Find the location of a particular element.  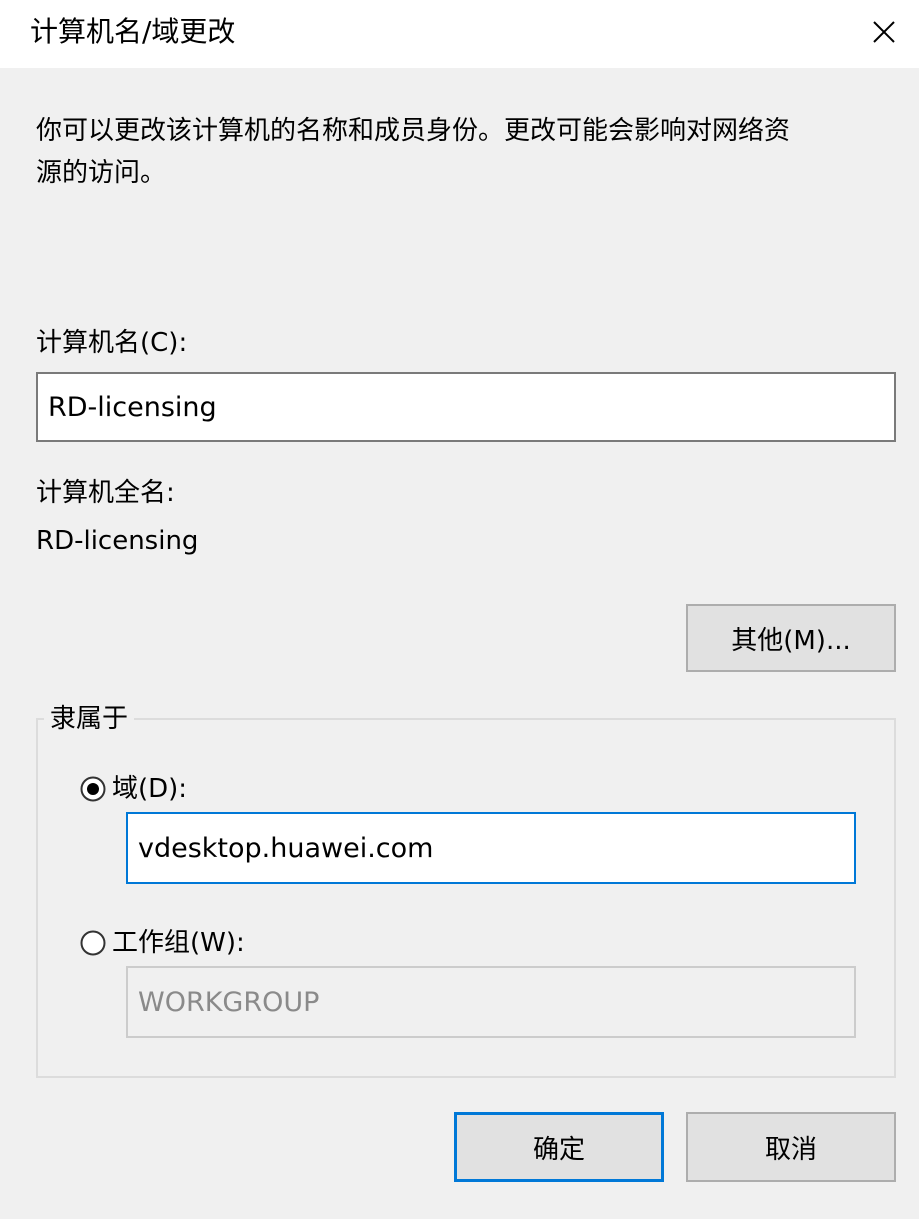

title-bar: 计算机名/域更改 is located at coordinates (459, 34).